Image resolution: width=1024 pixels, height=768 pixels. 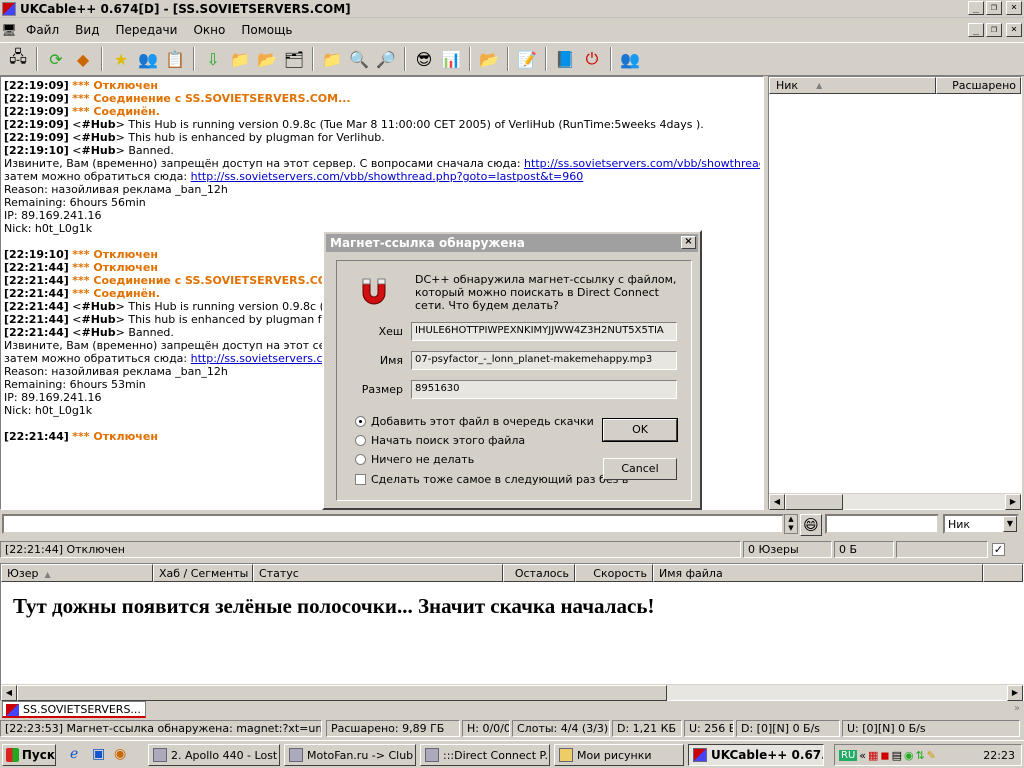 I want to click on column-user: Юзер ▲, so click(x=77, y=573).